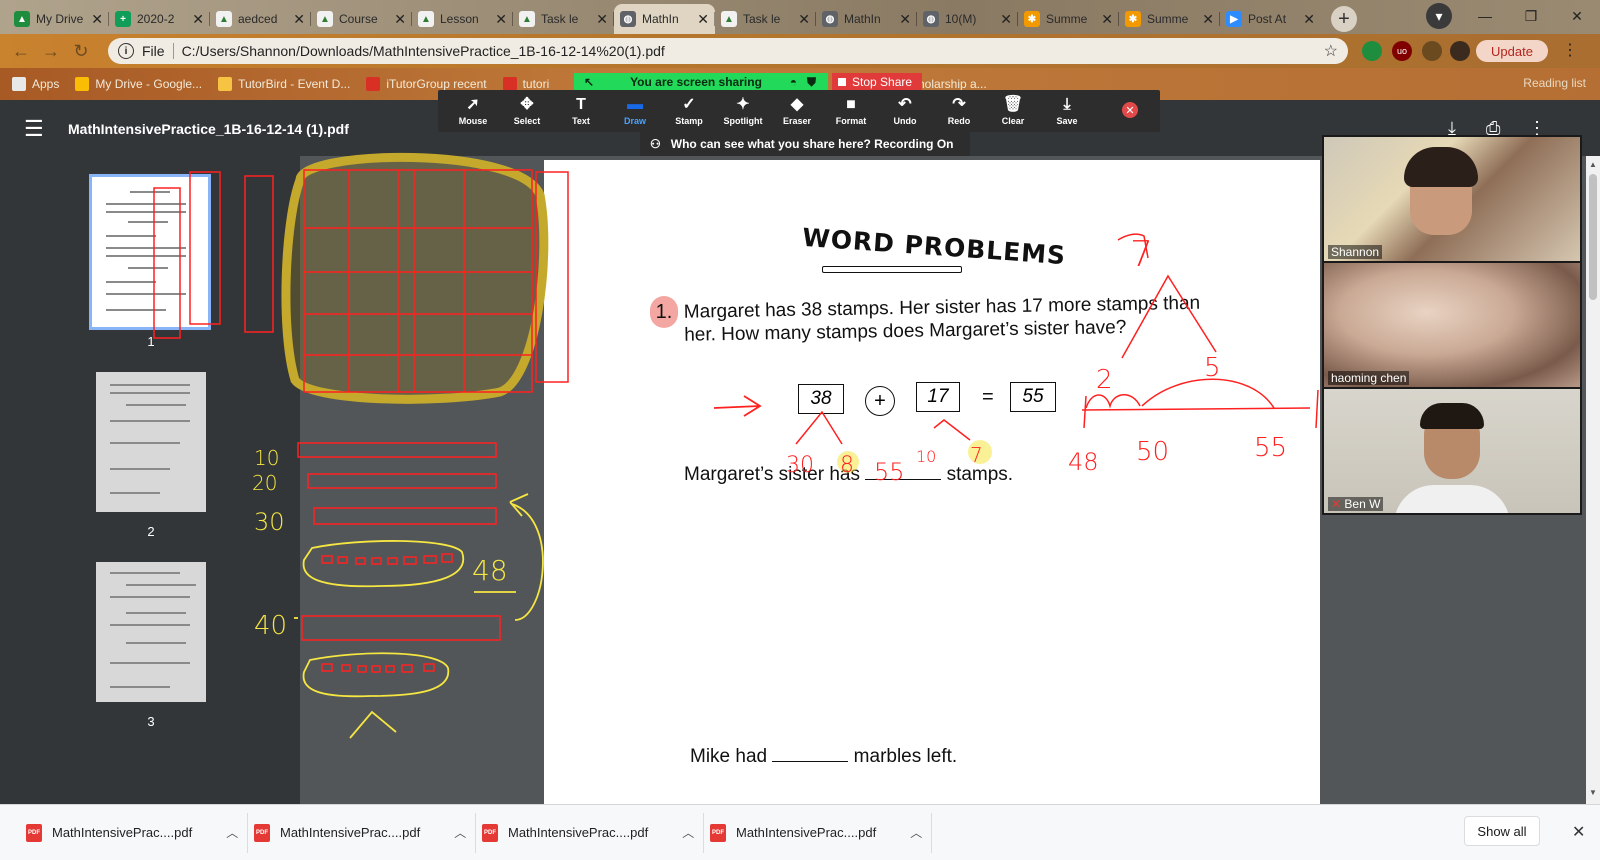 The height and width of the screenshot is (860, 1600). Describe the element at coordinates (1593, 237) in the screenshot. I see `scrollbar-thumb` at that location.